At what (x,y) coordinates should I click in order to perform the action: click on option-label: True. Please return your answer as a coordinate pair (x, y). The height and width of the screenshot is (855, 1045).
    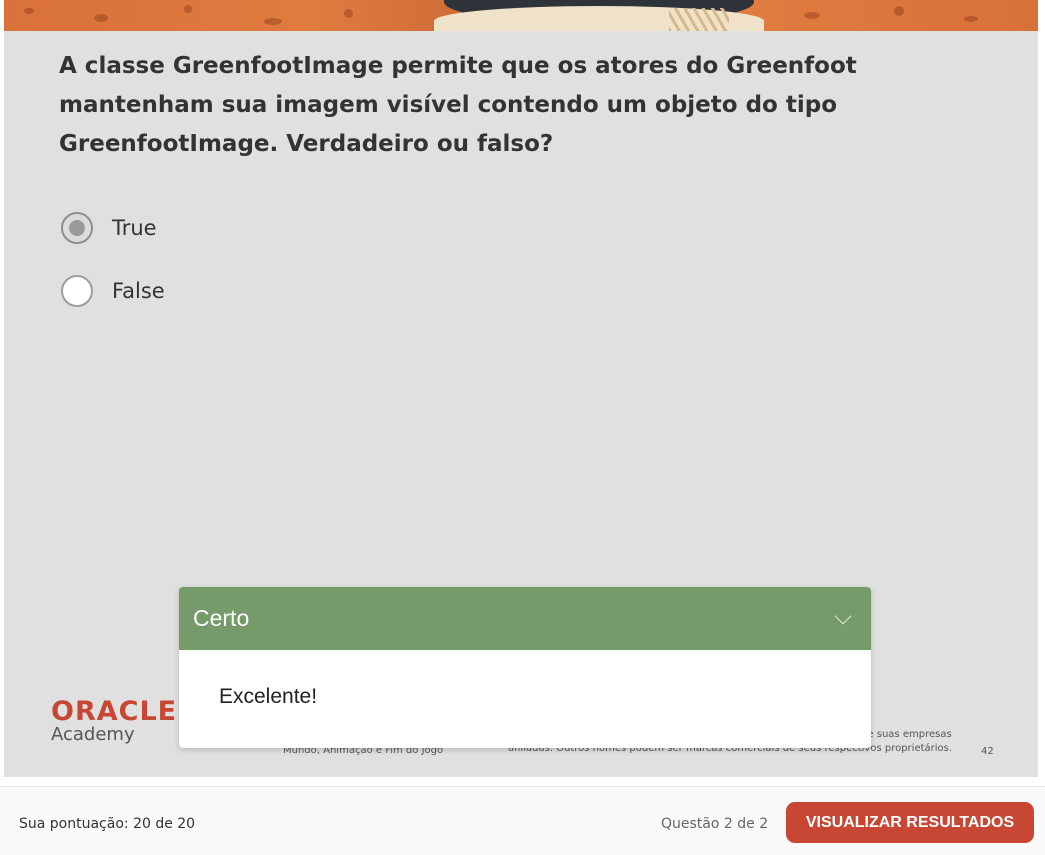
    Looking at the image, I should click on (134, 228).